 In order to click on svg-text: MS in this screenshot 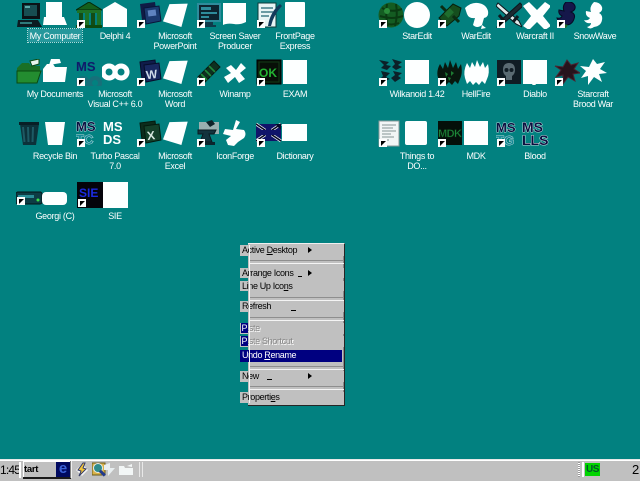, I will do `click(86, 66)`.